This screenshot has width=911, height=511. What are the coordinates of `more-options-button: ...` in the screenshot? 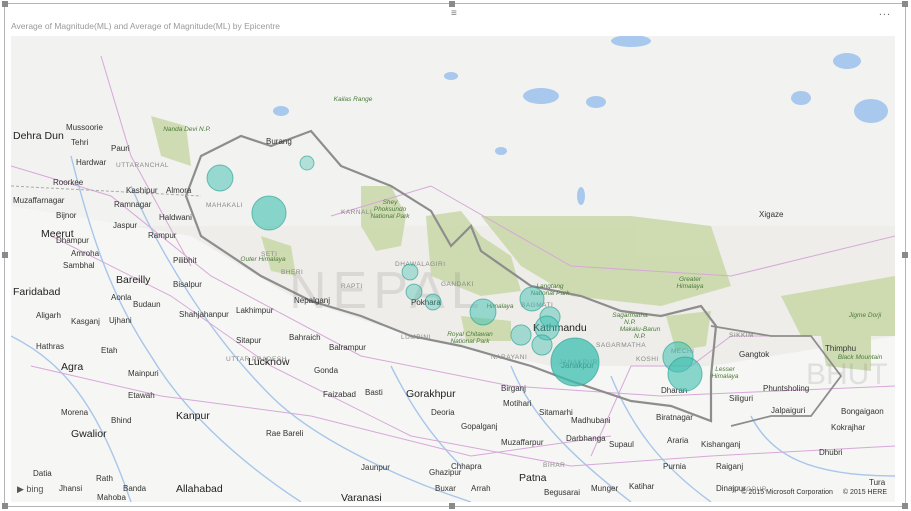 It's located at (885, 12).